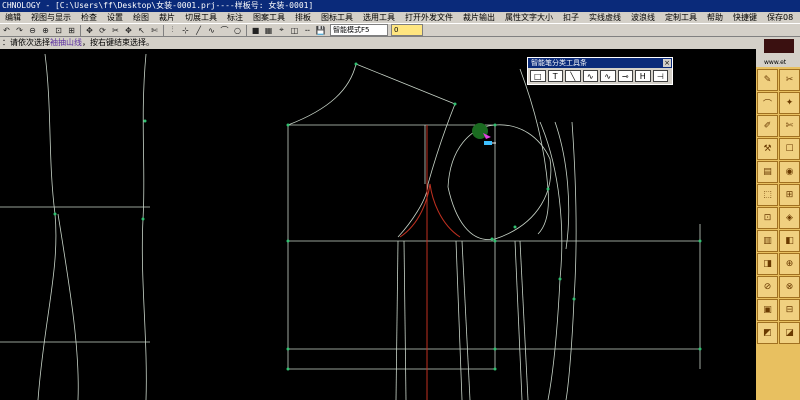  Describe the element at coordinates (681, 17) in the screenshot. I see `menu-item: 定制工具` at that location.